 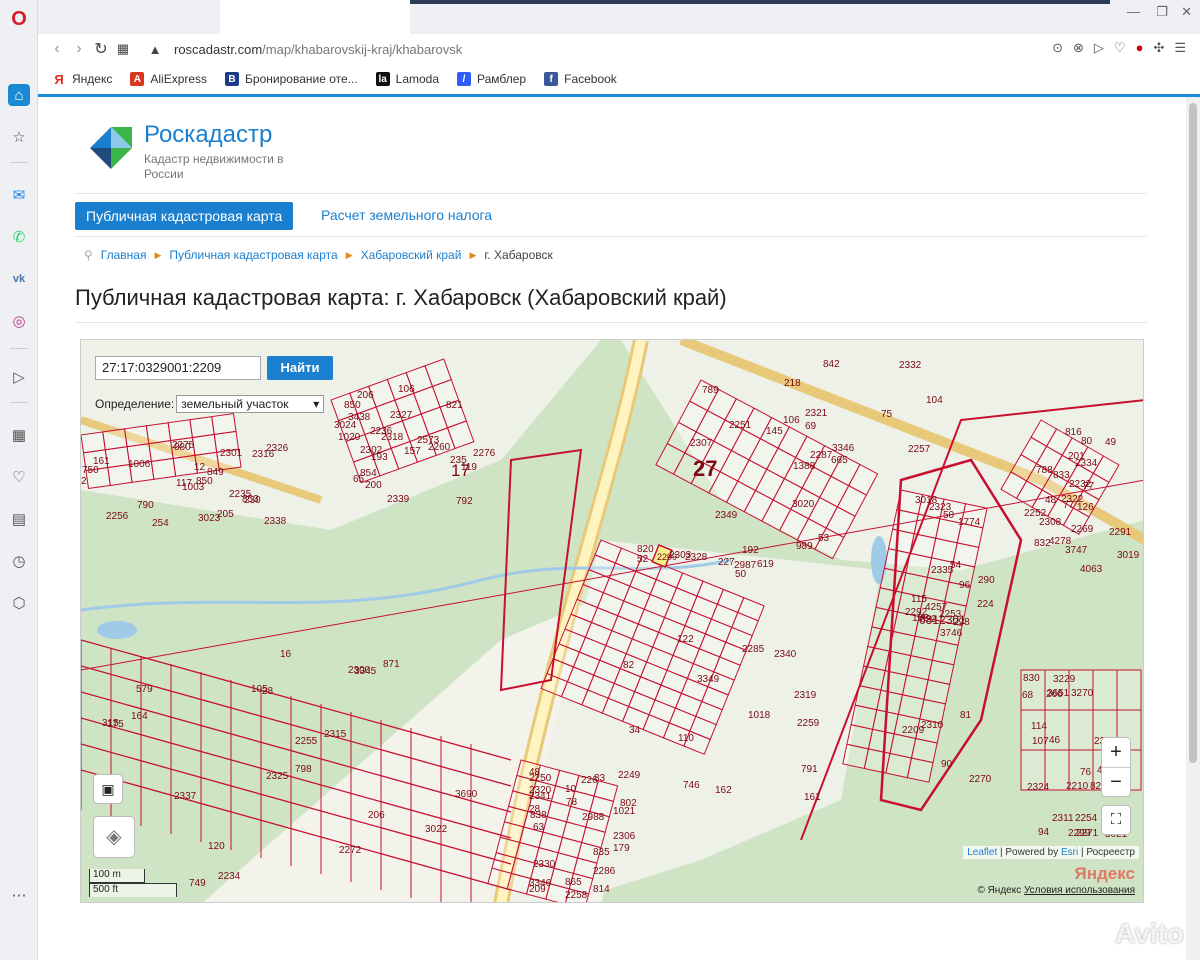 I want to click on star-icon: ☆, so click(x=19, y=137).